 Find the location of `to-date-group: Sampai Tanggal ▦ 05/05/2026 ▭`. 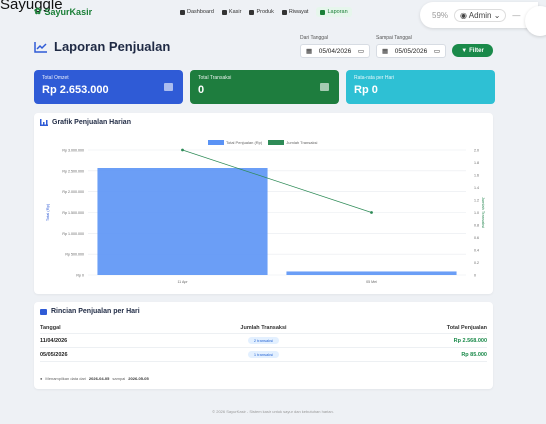

to-date-group: Sampai Tanggal ▦ 05/05/2026 ▭ is located at coordinates (411, 46).